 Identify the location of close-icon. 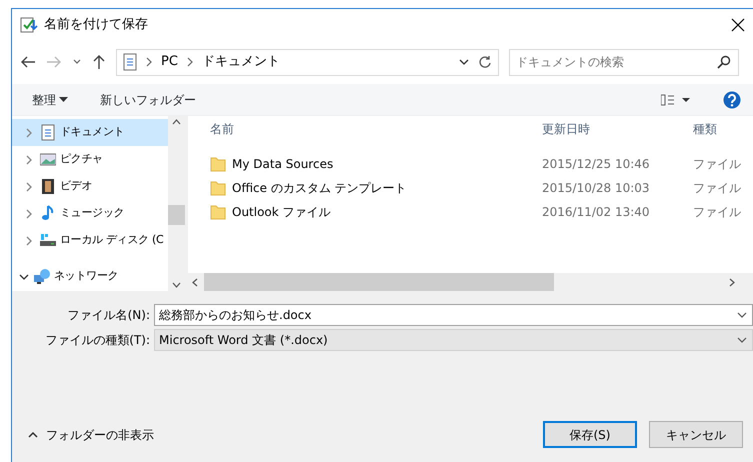
(738, 25).